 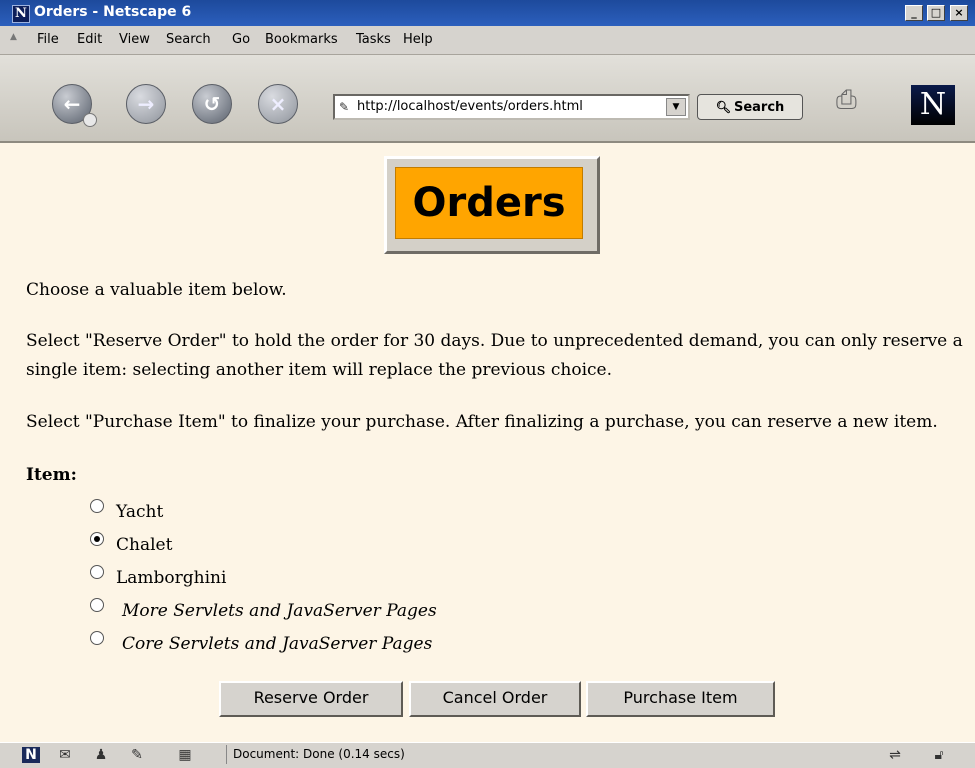 I want to click on menu-tasks: Tasks, so click(x=373, y=39).